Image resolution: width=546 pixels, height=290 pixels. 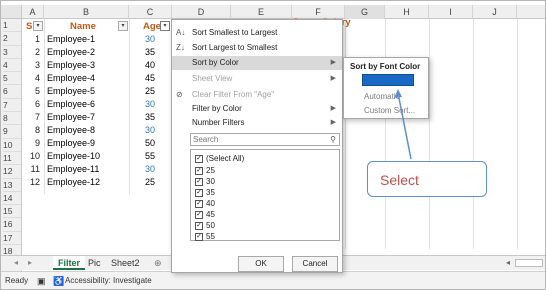 I want to click on horizontal-scrollbar, so click(x=529, y=263).